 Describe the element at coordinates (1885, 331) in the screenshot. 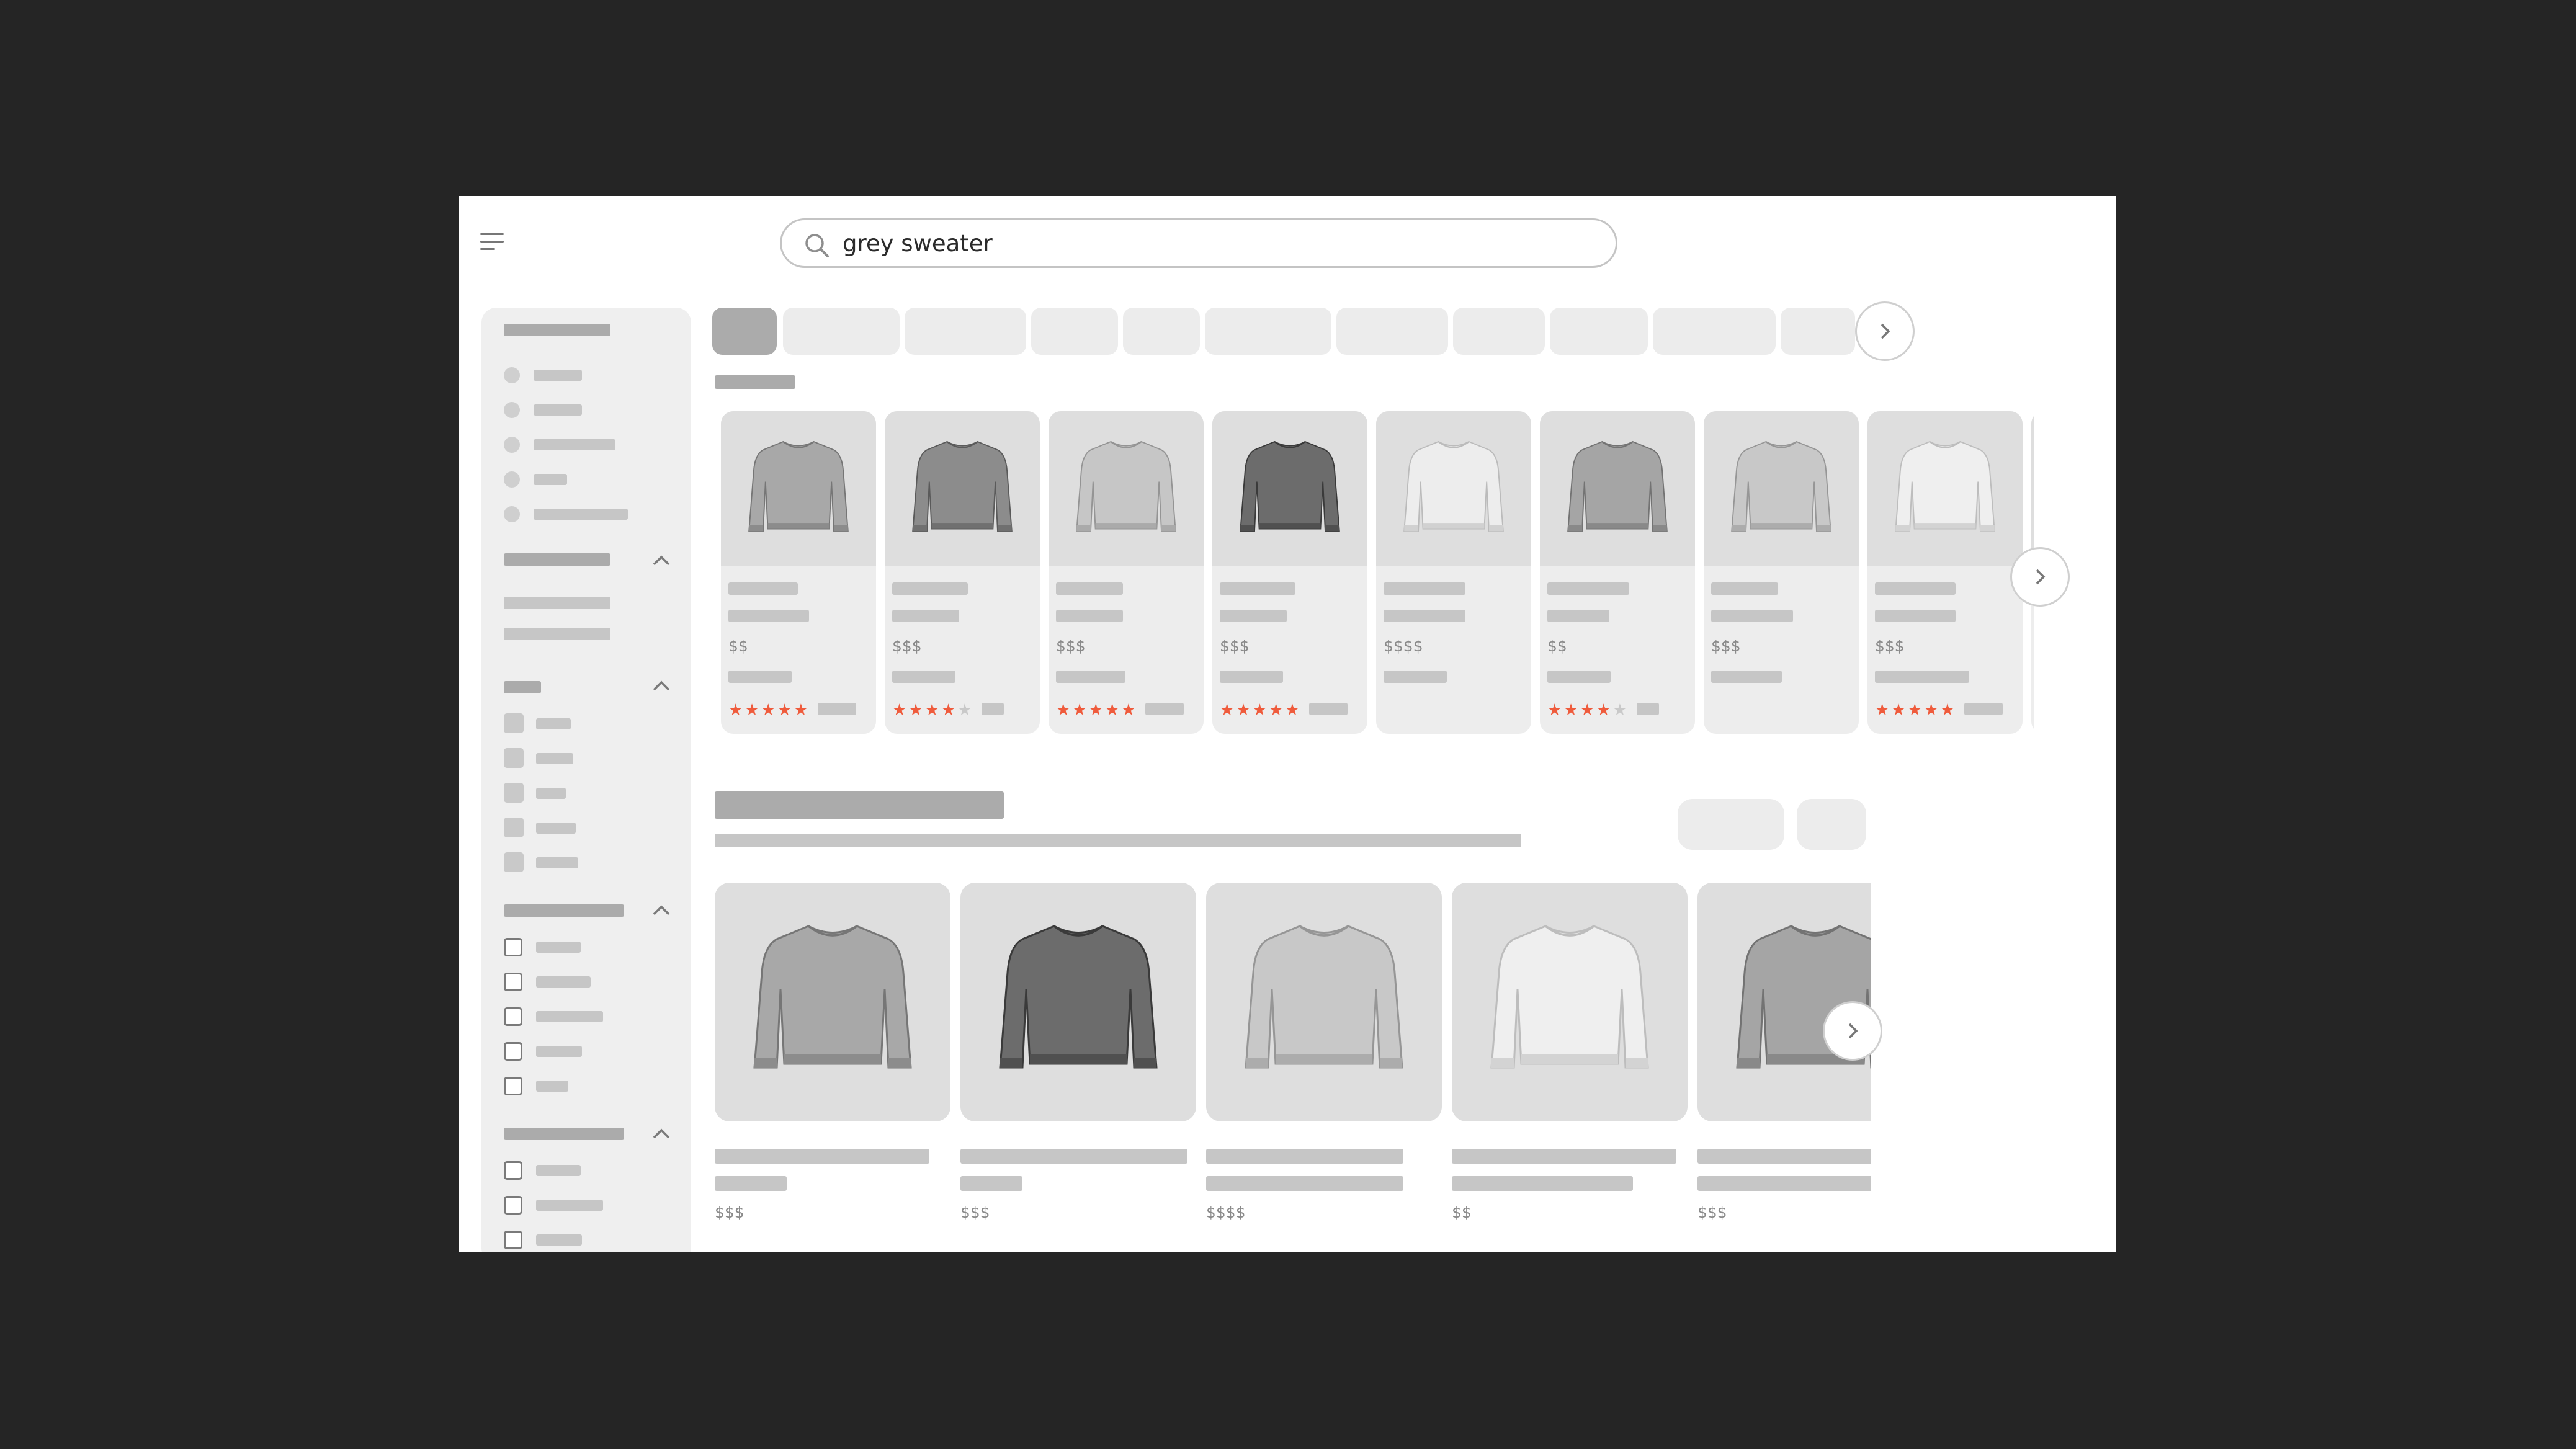

I see `chips-next-button` at that location.